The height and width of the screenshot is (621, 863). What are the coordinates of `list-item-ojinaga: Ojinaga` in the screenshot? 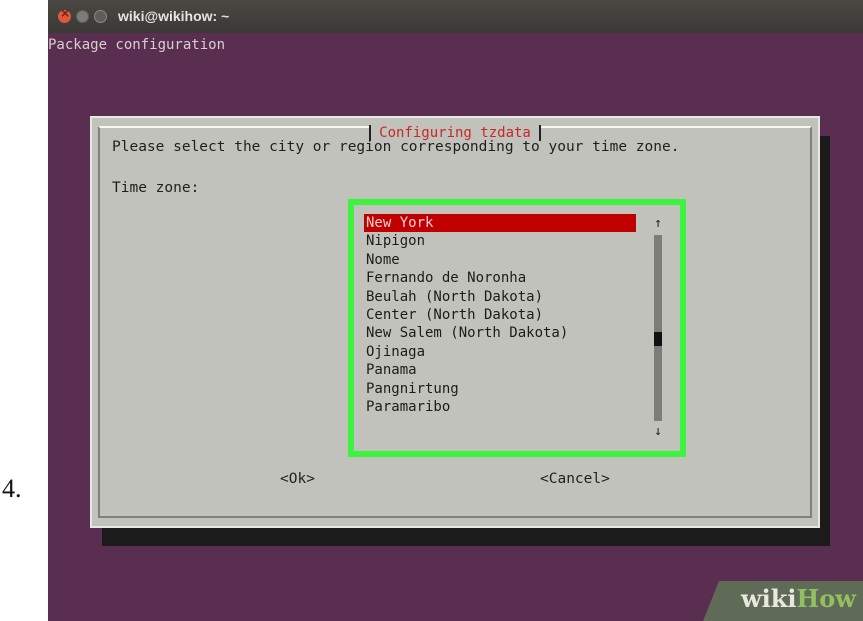 It's located at (500, 352).